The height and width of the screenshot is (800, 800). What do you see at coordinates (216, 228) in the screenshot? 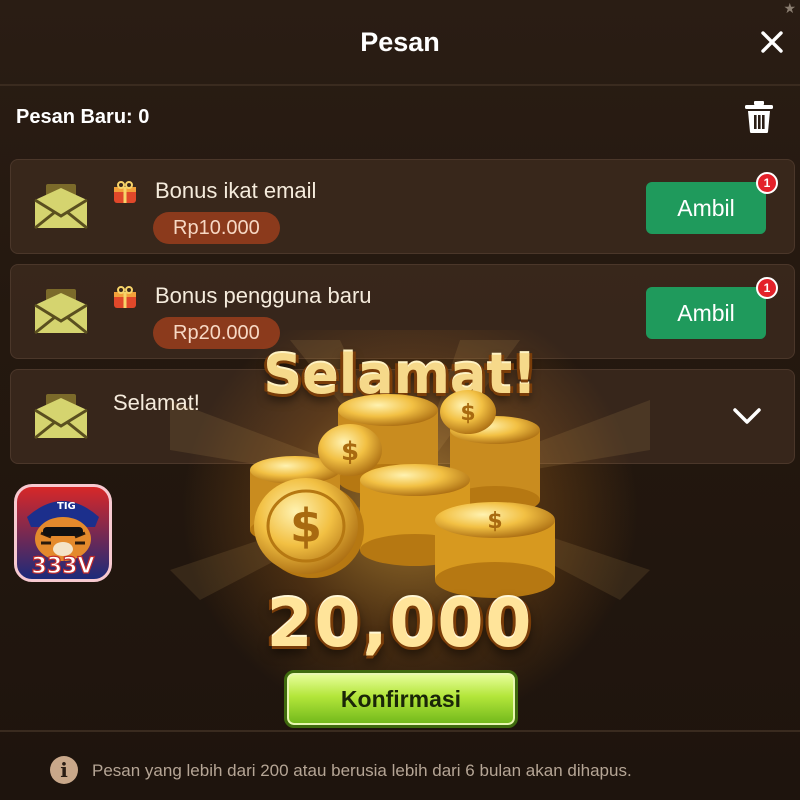
I see `reward-amount-pill: Rp10.000` at bounding box center [216, 228].